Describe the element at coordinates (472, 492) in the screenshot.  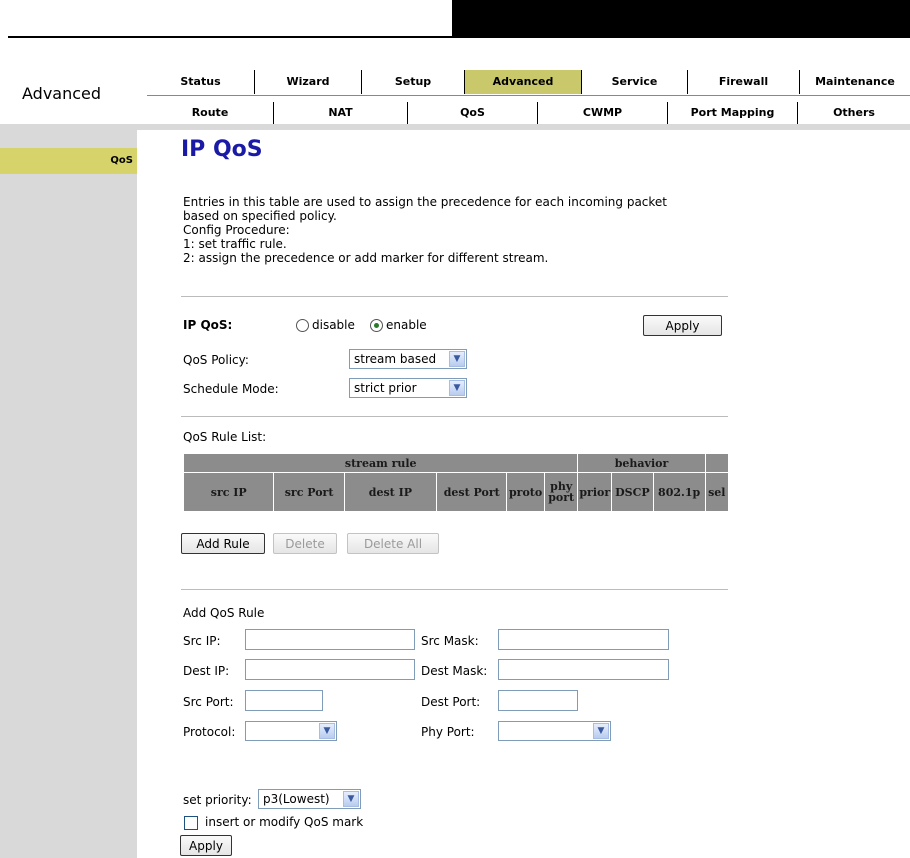
I see `column-header: dest Port` at that location.